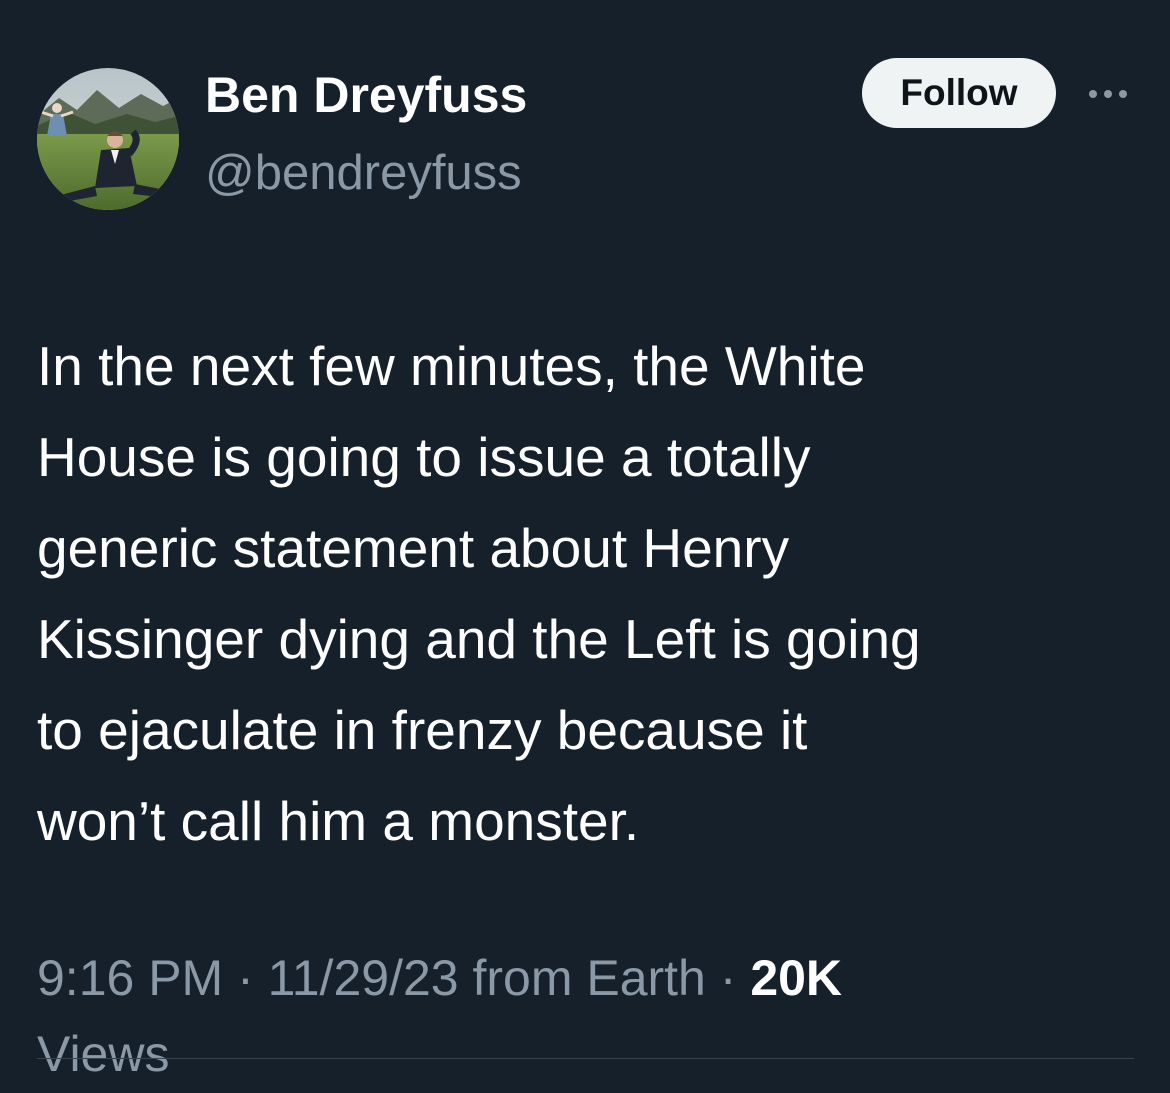 This screenshot has width=1170, height=1093. What do you see at coordinates (363, 978) in the screenshot?
I see `tweet-date: 11/29/23` at bounding box center [363, 978].